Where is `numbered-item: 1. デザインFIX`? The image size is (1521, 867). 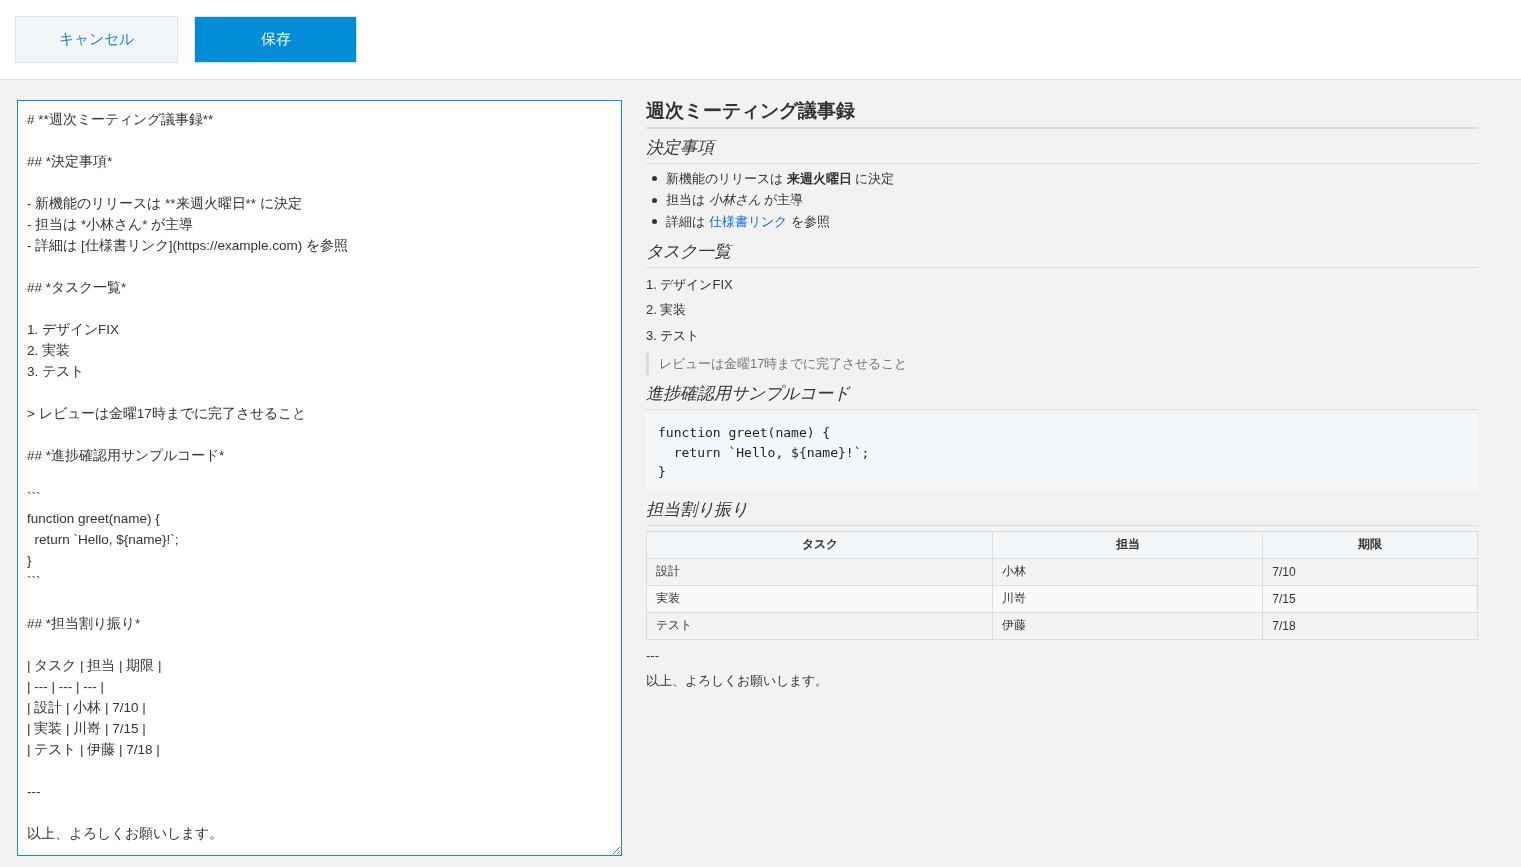
numbered-item: 1. デザインFIX is located at coordinates (689, 284).